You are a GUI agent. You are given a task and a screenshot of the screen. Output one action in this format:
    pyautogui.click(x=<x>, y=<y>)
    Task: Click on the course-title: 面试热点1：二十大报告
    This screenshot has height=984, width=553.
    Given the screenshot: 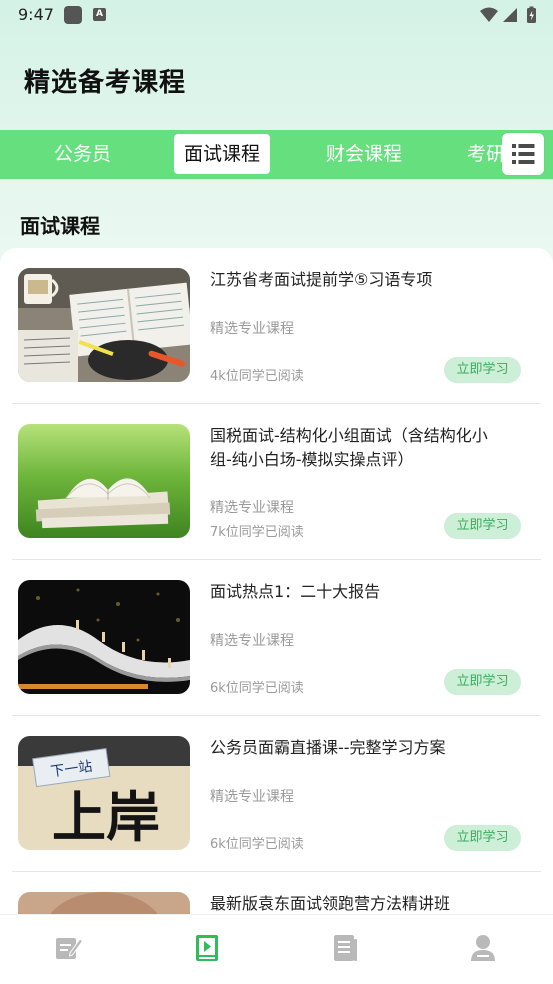 What is the action you would take?
    pyautogui.click(x=295, y=591)
    